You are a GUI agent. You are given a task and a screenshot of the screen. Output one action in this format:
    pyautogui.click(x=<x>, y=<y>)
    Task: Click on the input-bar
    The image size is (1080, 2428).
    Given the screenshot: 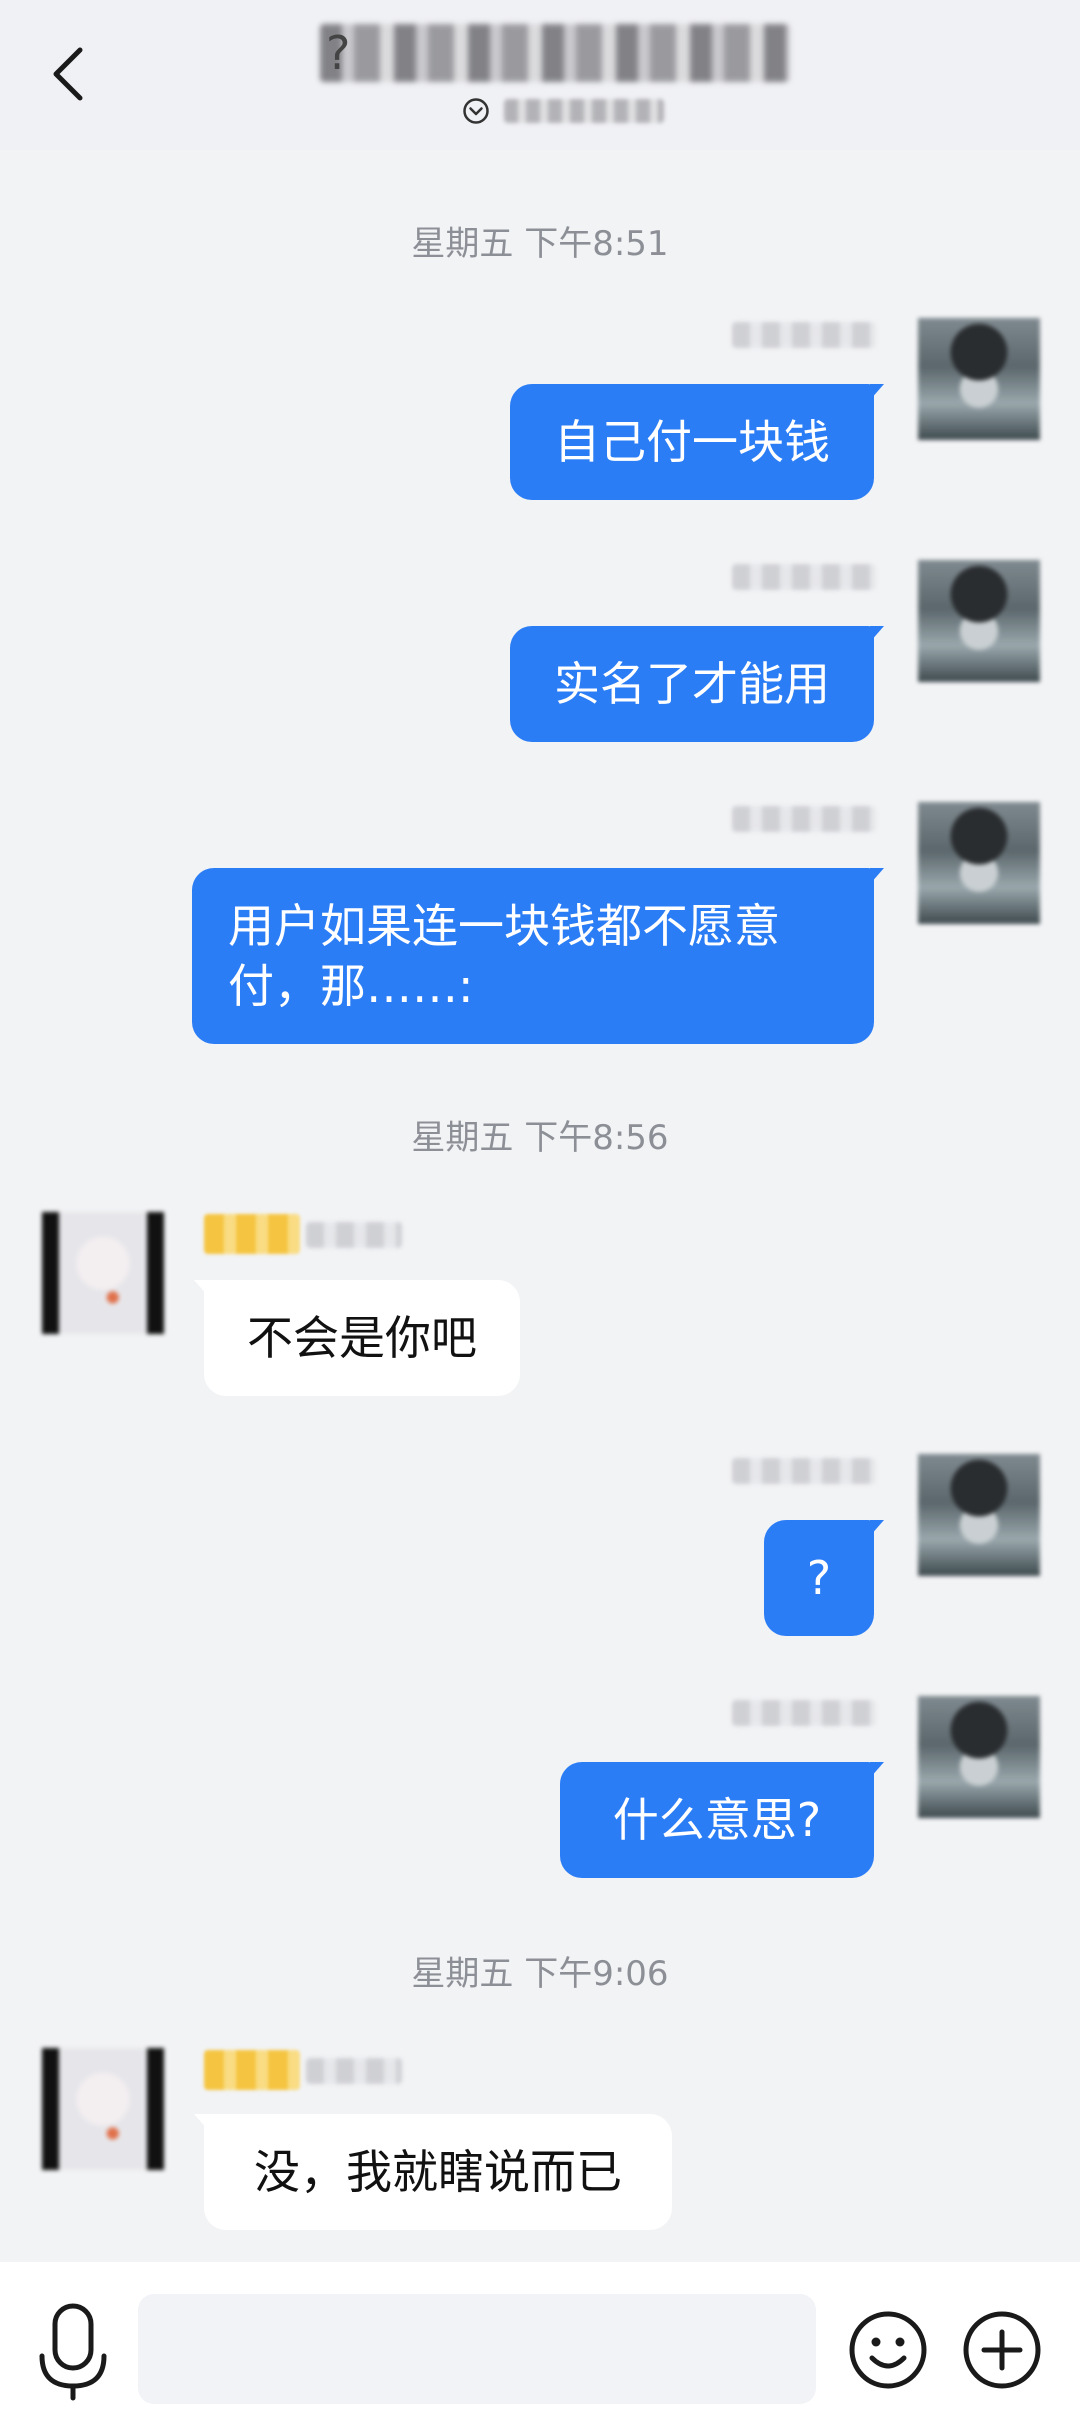 What is the action you would take?
    pyautogui.click(x=540, y=2345)
    